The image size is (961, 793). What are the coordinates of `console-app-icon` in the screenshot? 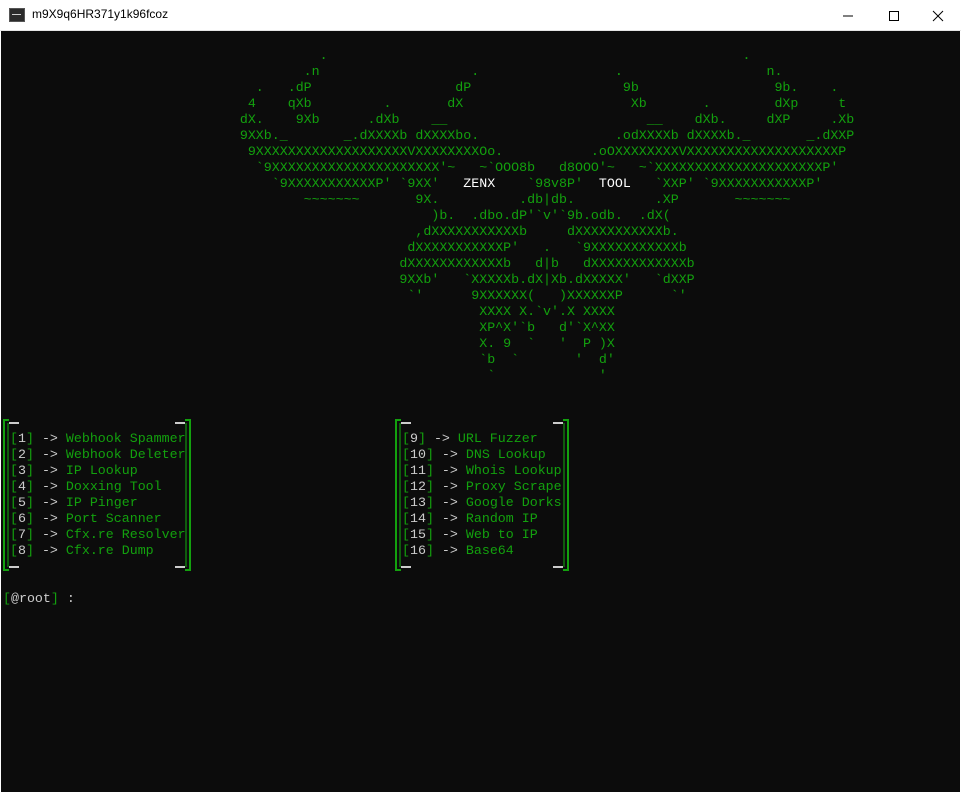 It's located at (17, 15).